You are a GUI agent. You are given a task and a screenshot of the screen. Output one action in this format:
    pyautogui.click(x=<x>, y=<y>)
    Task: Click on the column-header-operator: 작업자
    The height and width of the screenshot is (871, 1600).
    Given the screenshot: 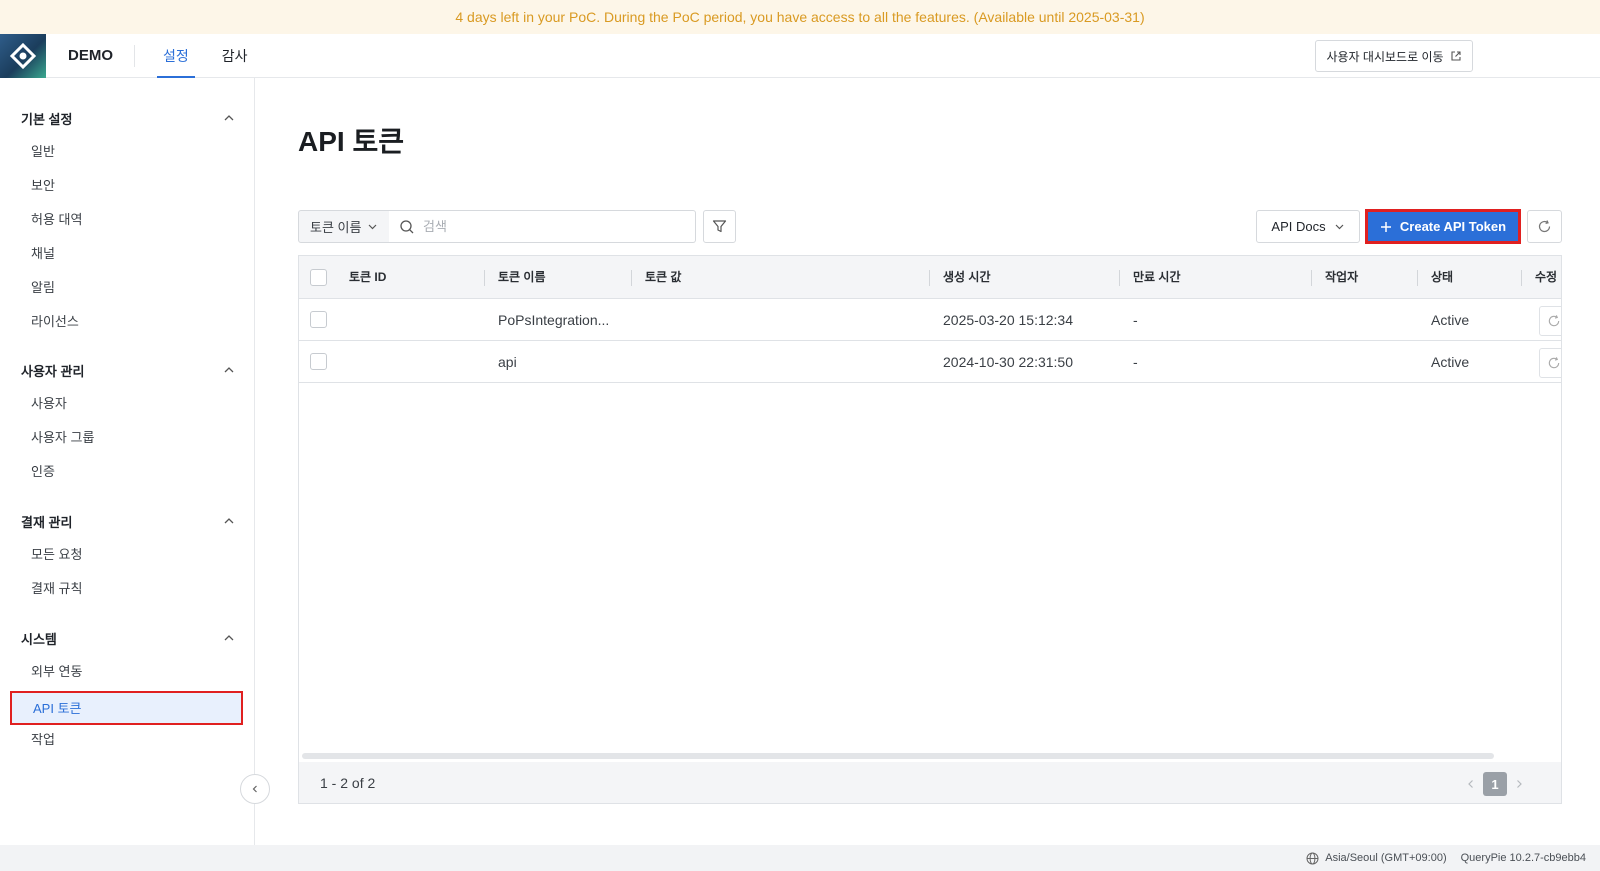 What is the action you would take?
    pyautogui.click(x=1341, y=277)
    